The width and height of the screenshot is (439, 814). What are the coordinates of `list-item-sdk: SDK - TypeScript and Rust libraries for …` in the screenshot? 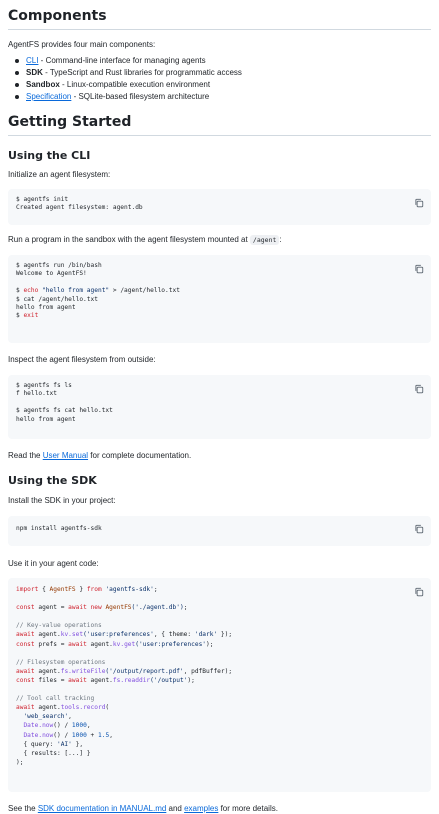 It's located at (223, 73).